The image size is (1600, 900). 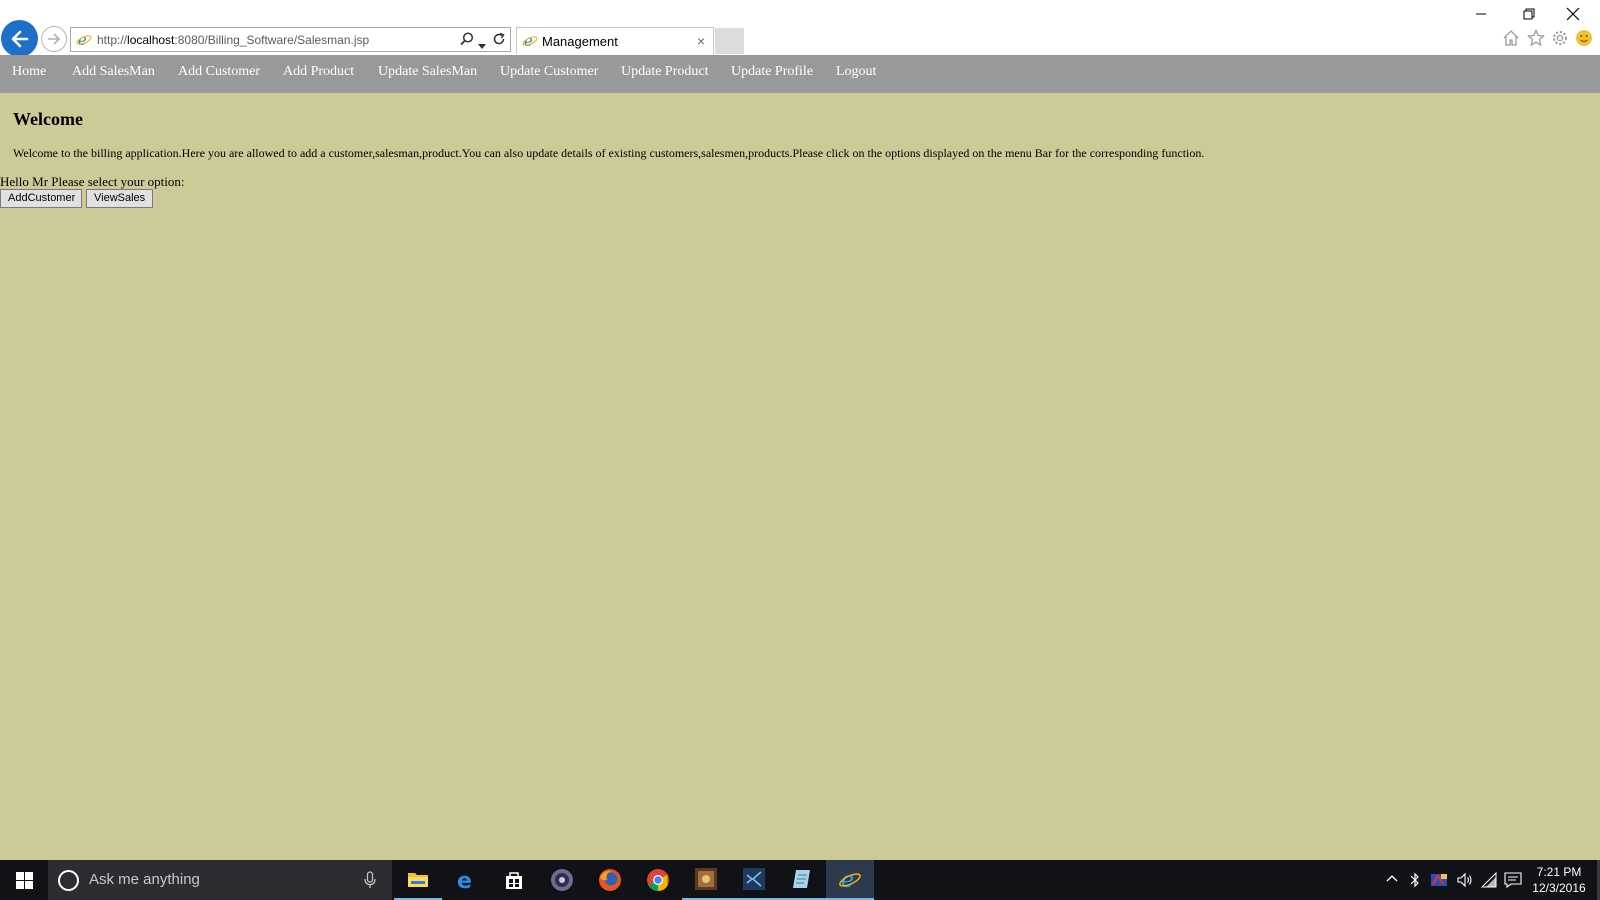 What do you see at coordinates (113, 72) in the screenshot?
I see `menu-item-add-salesman: Add SalesMan` at bounding box center [113, 72].